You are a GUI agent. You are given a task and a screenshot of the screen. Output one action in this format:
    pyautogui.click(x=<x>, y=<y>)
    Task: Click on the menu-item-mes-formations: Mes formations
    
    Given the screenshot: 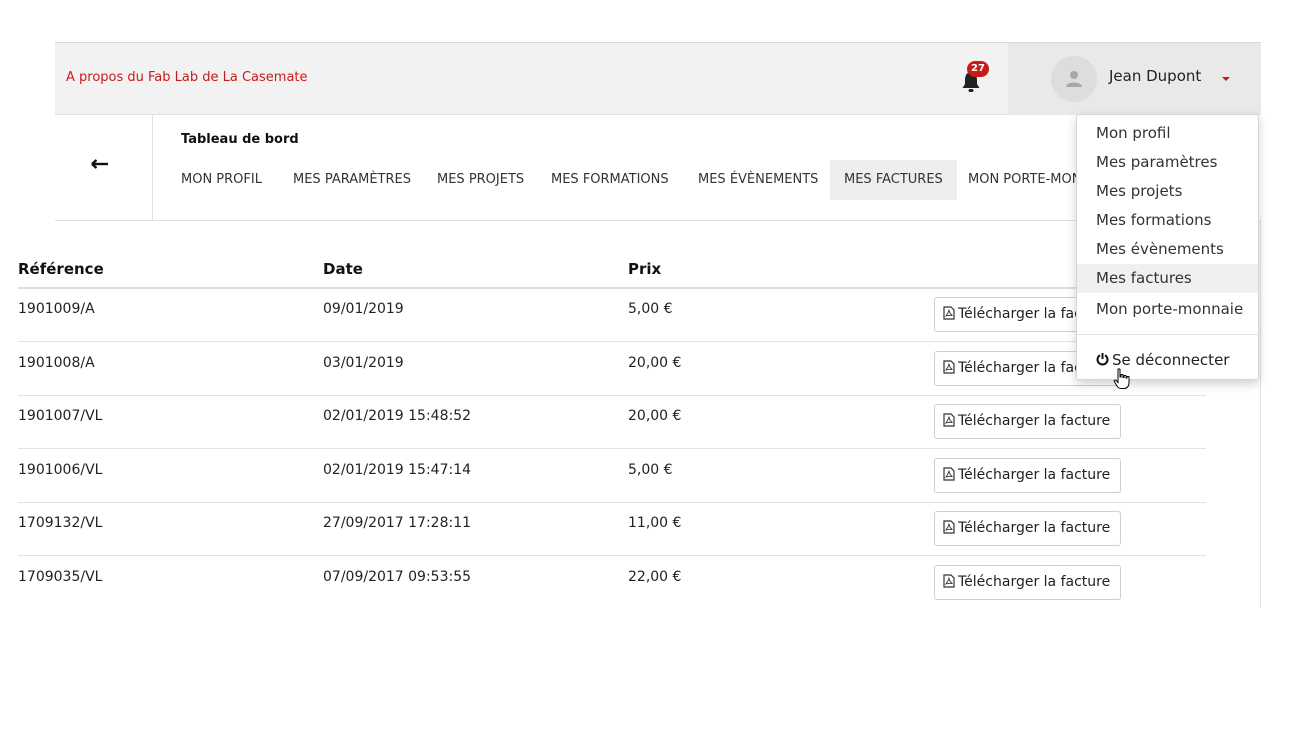 What is the action you would take?
    pyautogui.click(x=1167, y=220)
    